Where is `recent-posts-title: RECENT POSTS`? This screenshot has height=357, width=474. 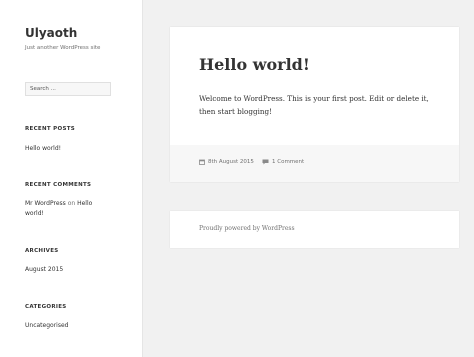 recent-posts-title: RECENT POSTS is located at coordinates (50, 129).